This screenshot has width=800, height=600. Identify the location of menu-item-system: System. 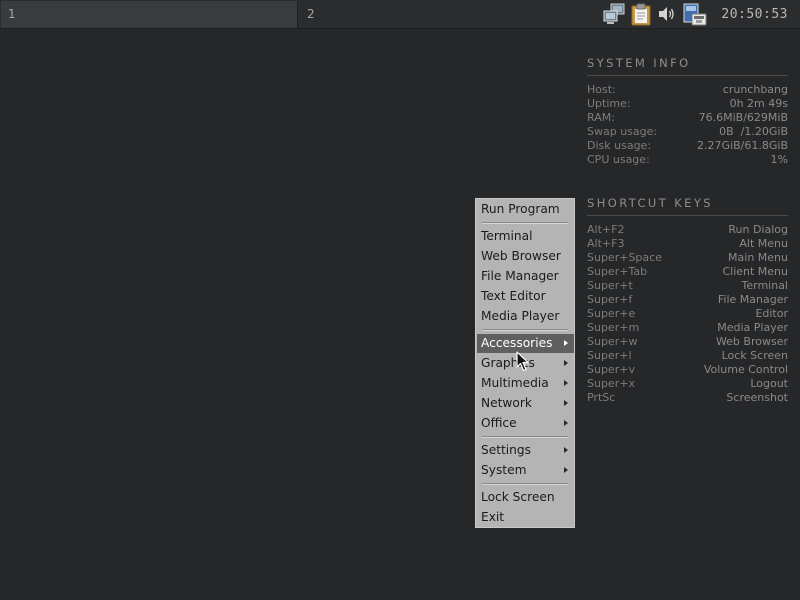
(525, 470).